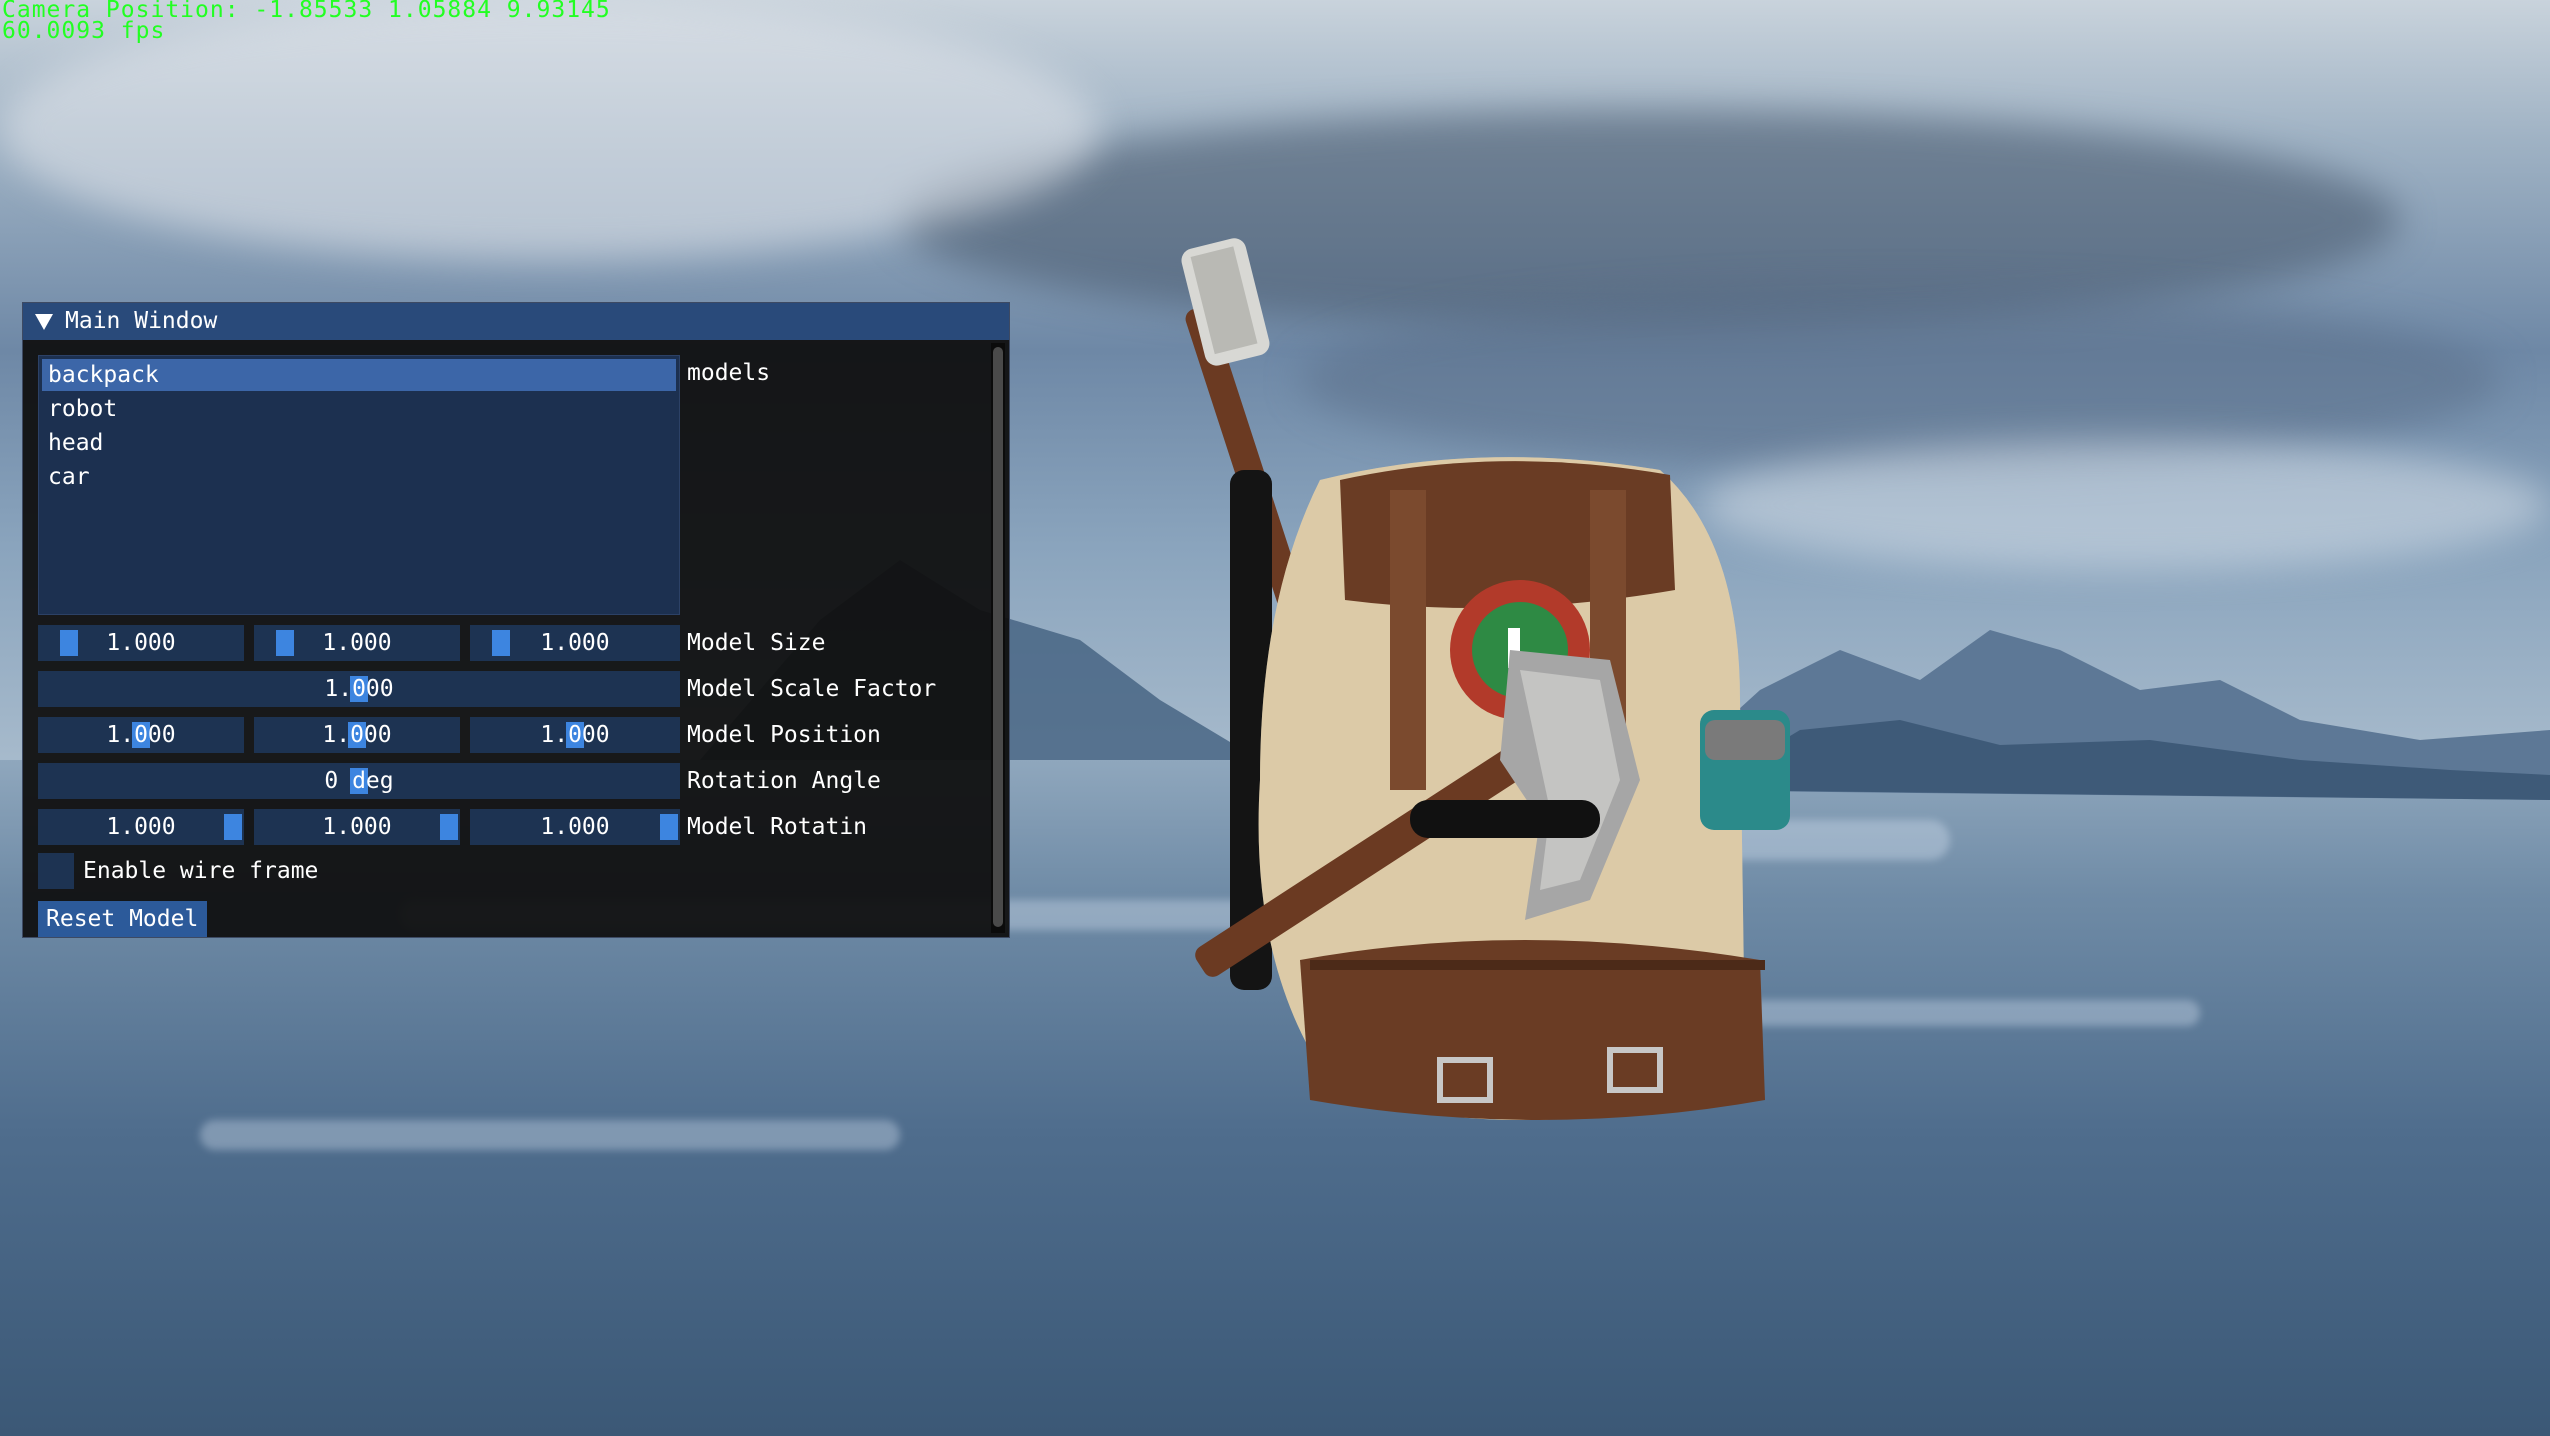 The width and height of the screenshot is (2550, 1436). I want to click on list-item-car: car, so click(359, 477).